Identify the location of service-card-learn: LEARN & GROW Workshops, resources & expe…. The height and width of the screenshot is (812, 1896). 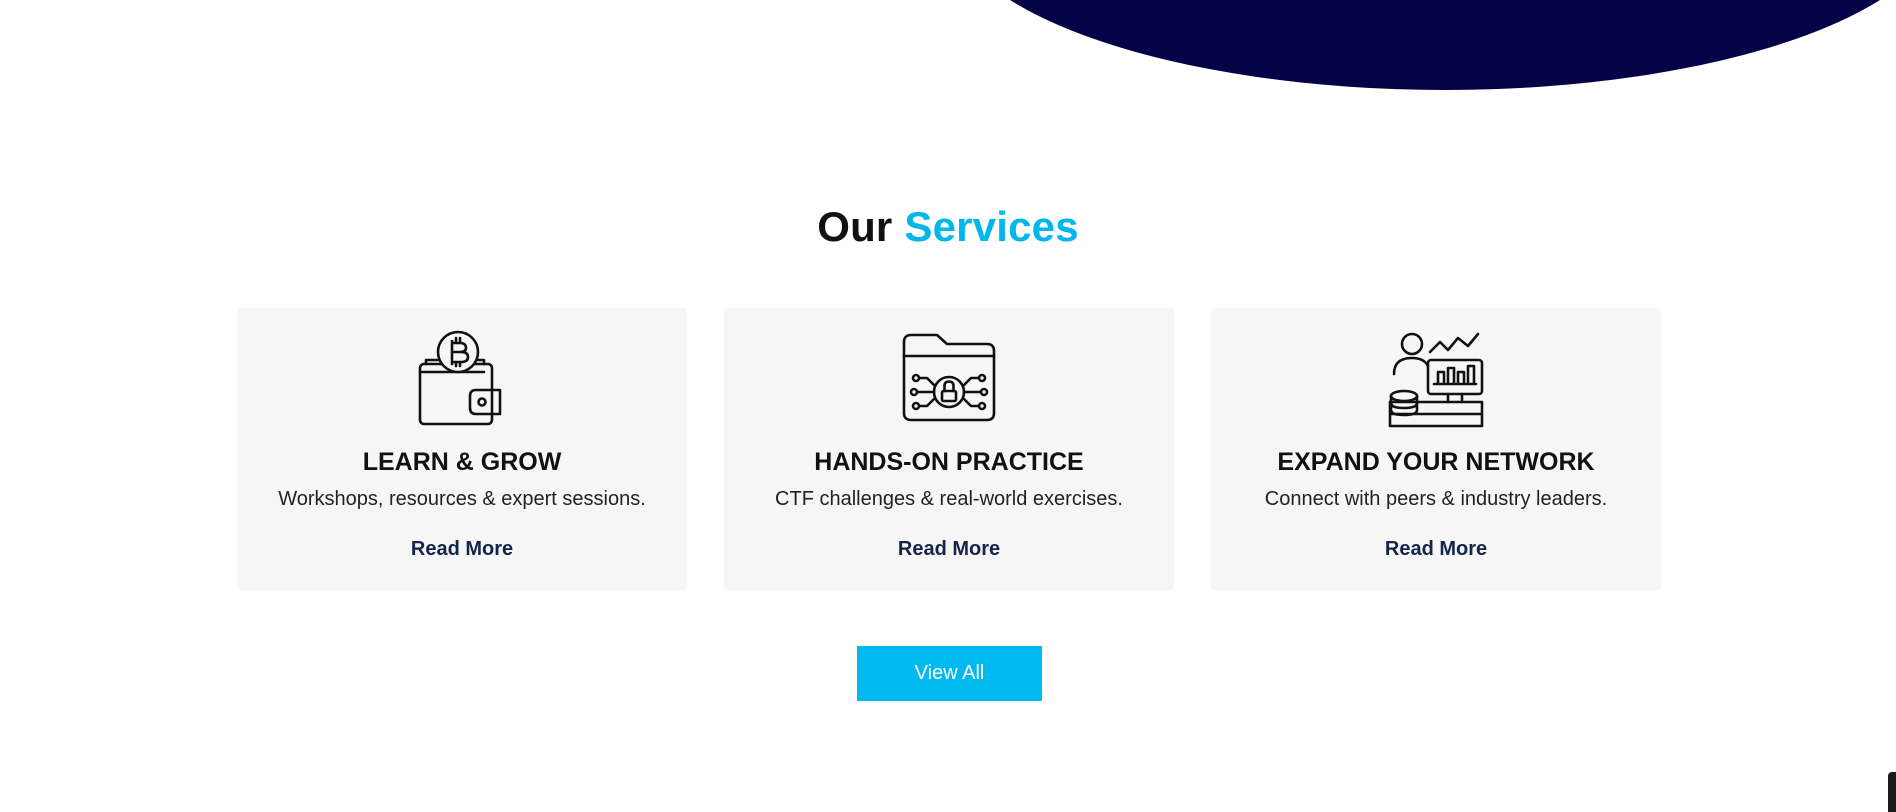
(462, 449).